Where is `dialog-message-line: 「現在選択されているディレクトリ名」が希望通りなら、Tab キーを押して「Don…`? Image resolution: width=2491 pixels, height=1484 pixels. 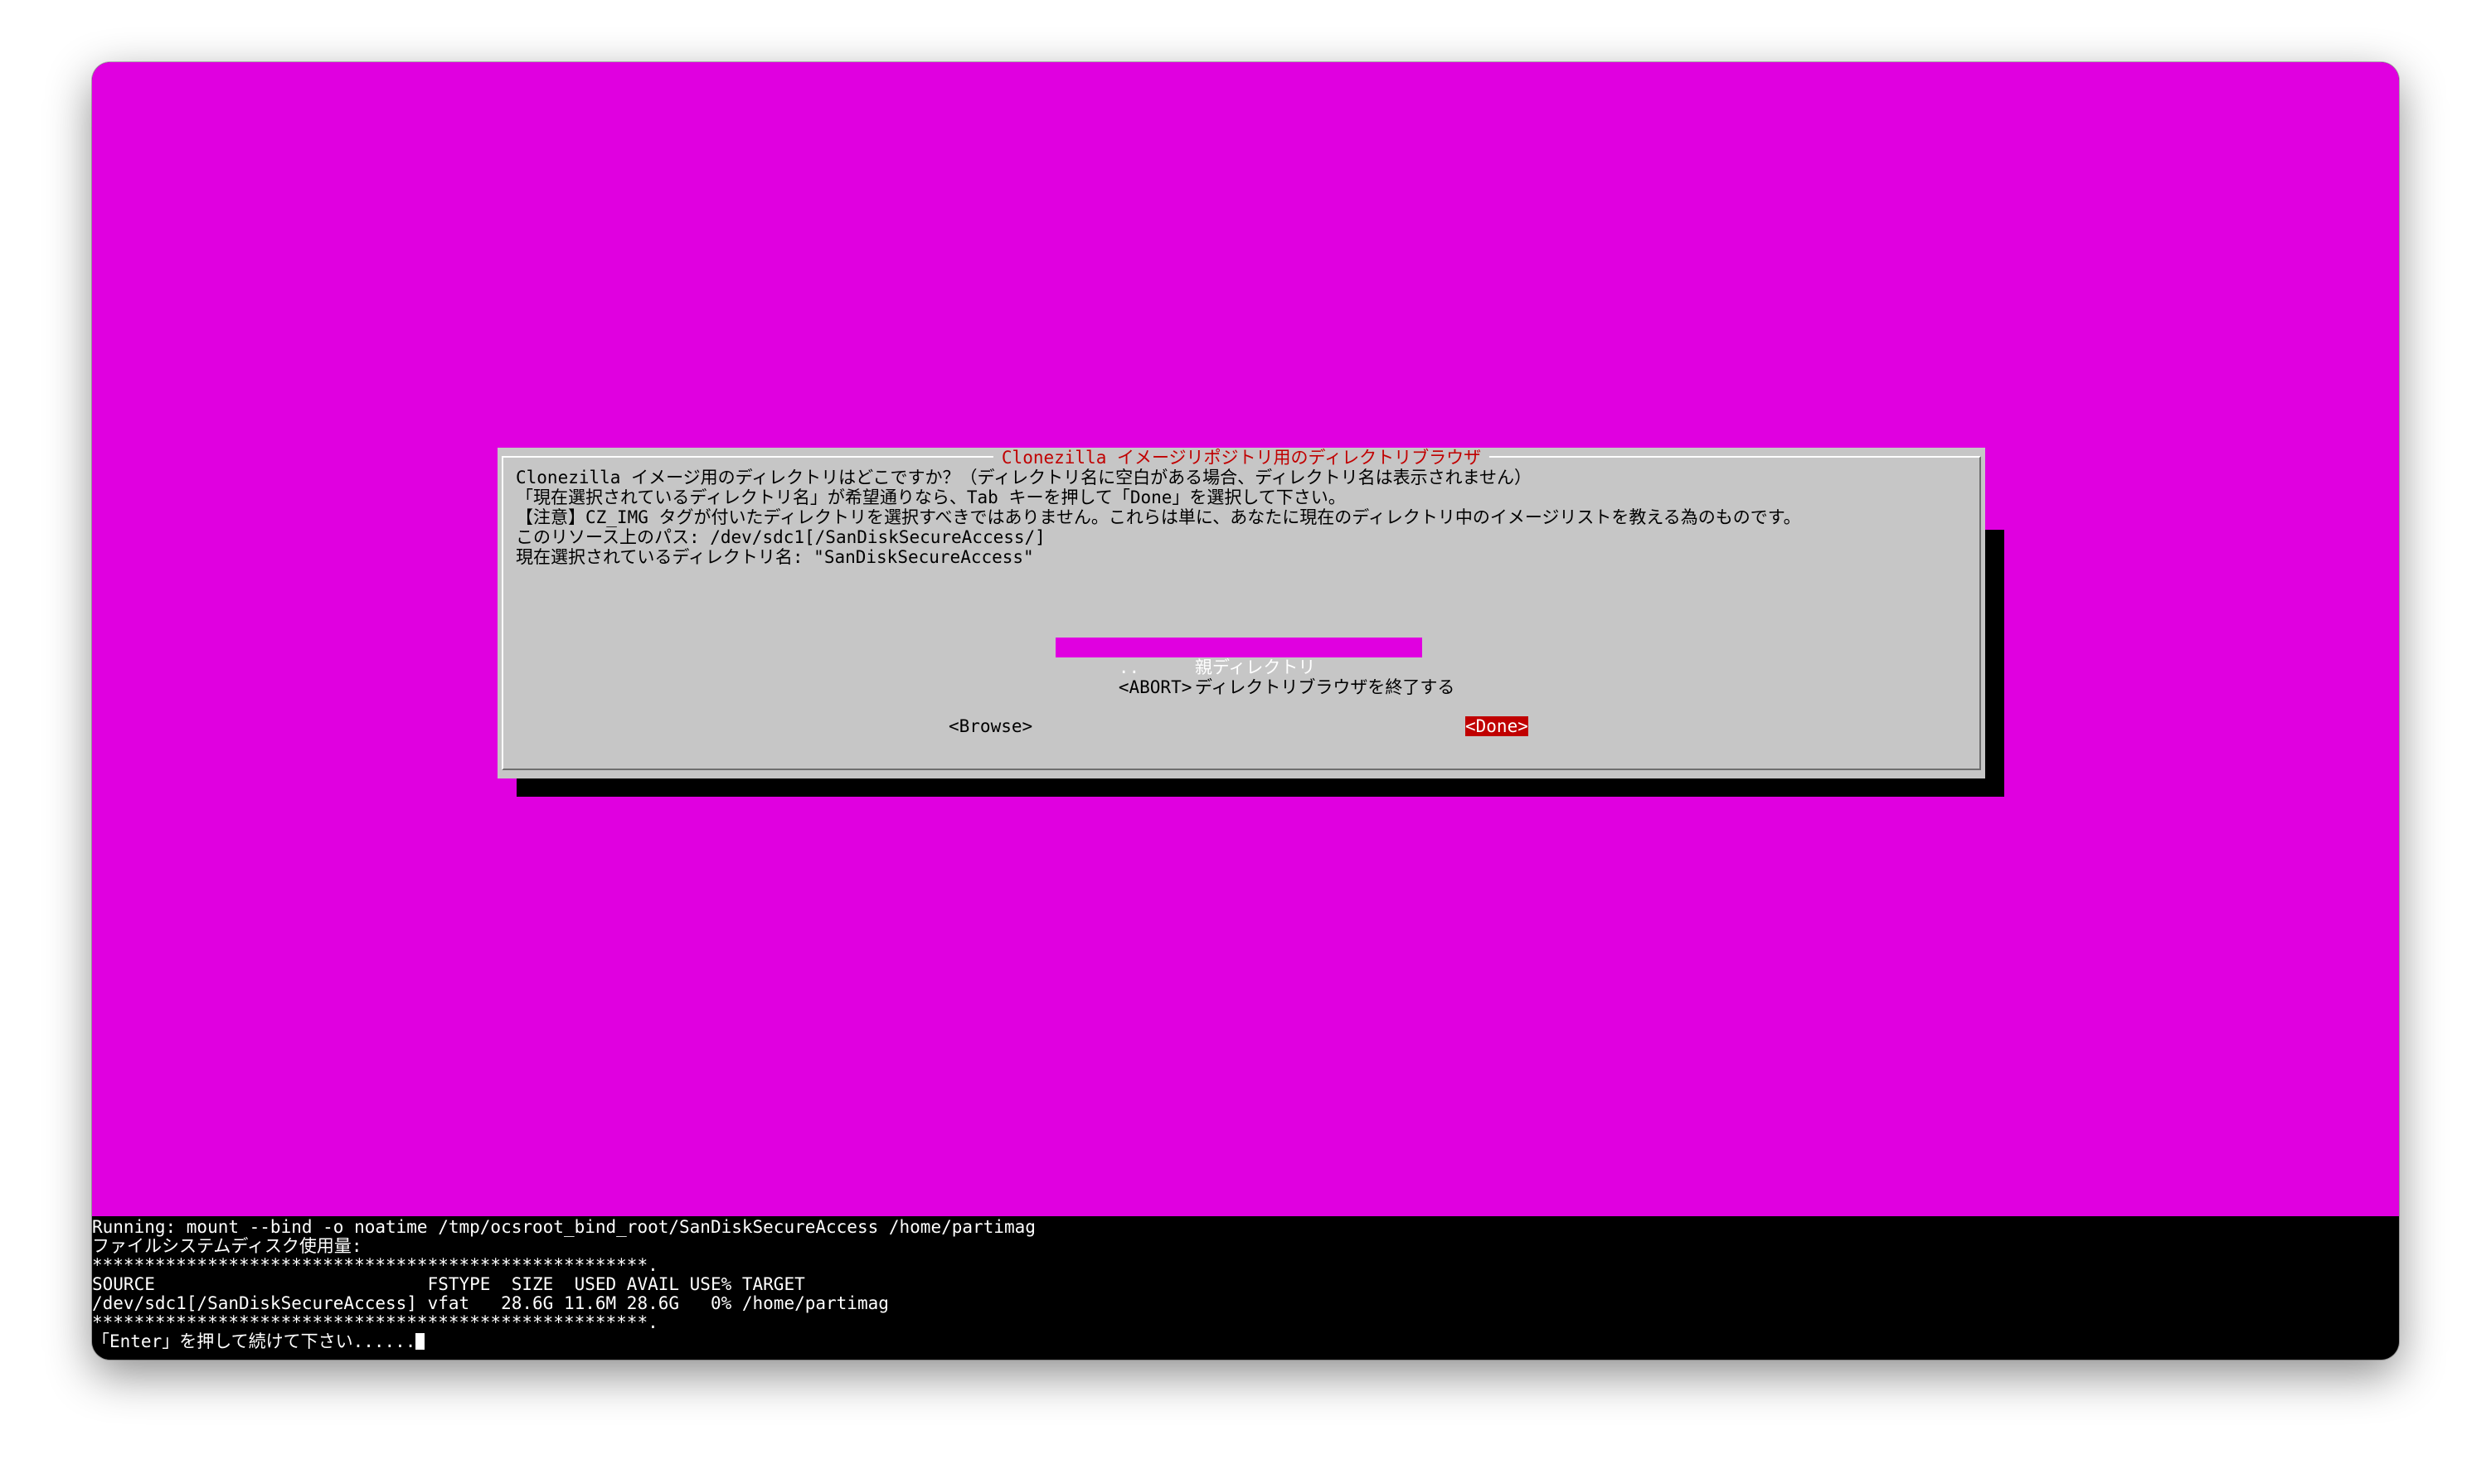
dialog-message-line: 「現在選択されているディレクトリ名」が希望通りなら、Tab キーを押して「Don… is located at coordinates (931, 497).